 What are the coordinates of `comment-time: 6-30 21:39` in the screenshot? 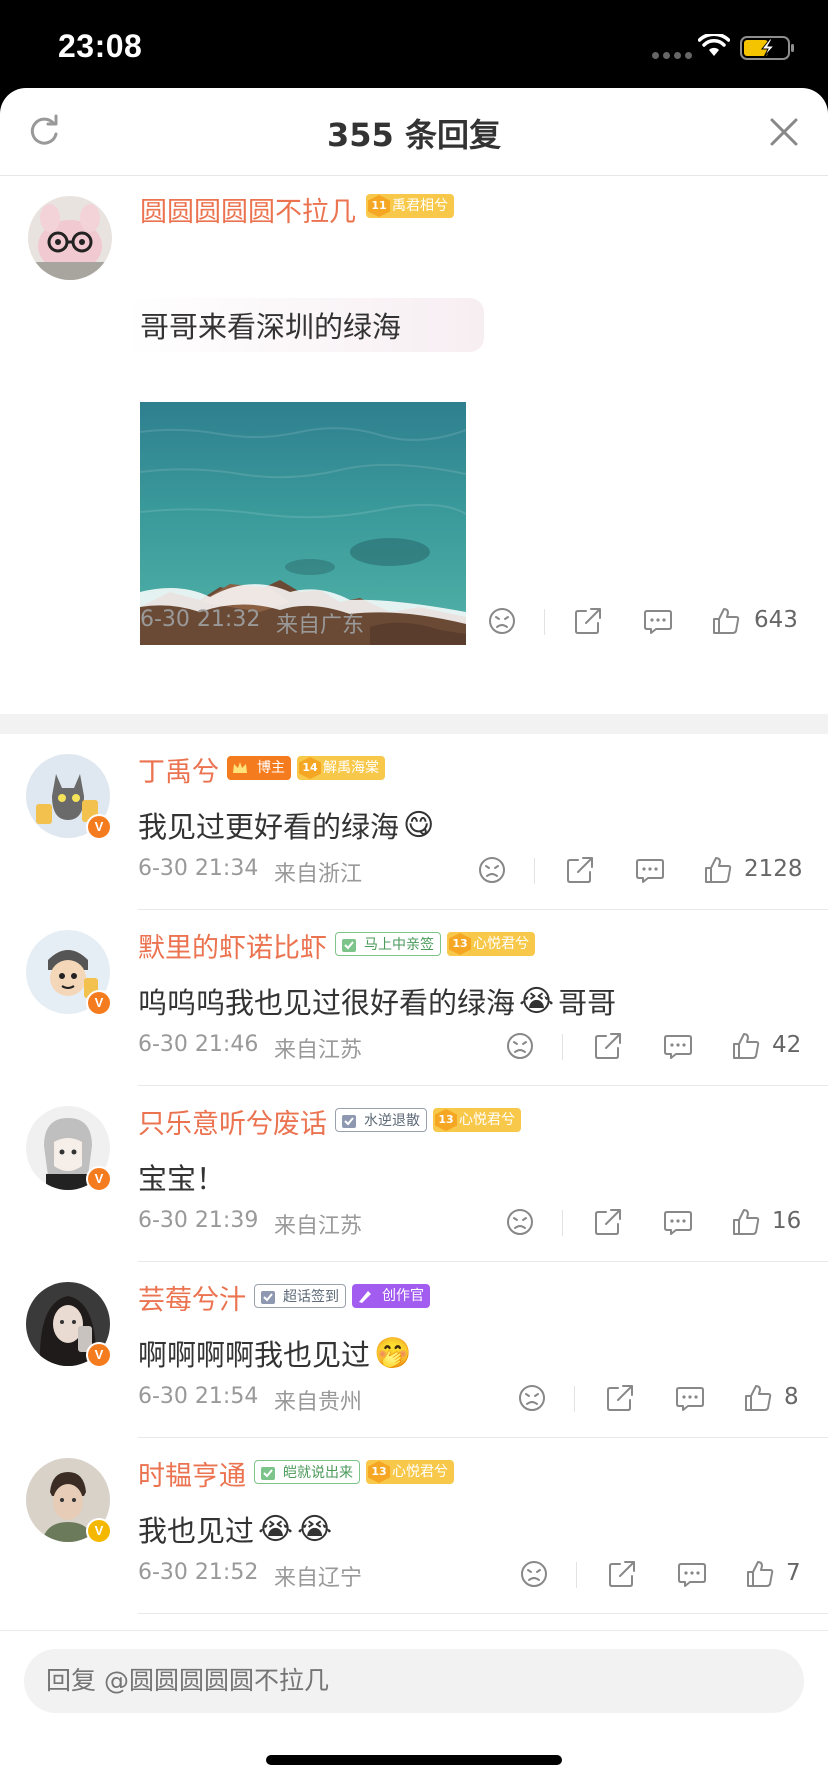 It's located at (198, 1220).